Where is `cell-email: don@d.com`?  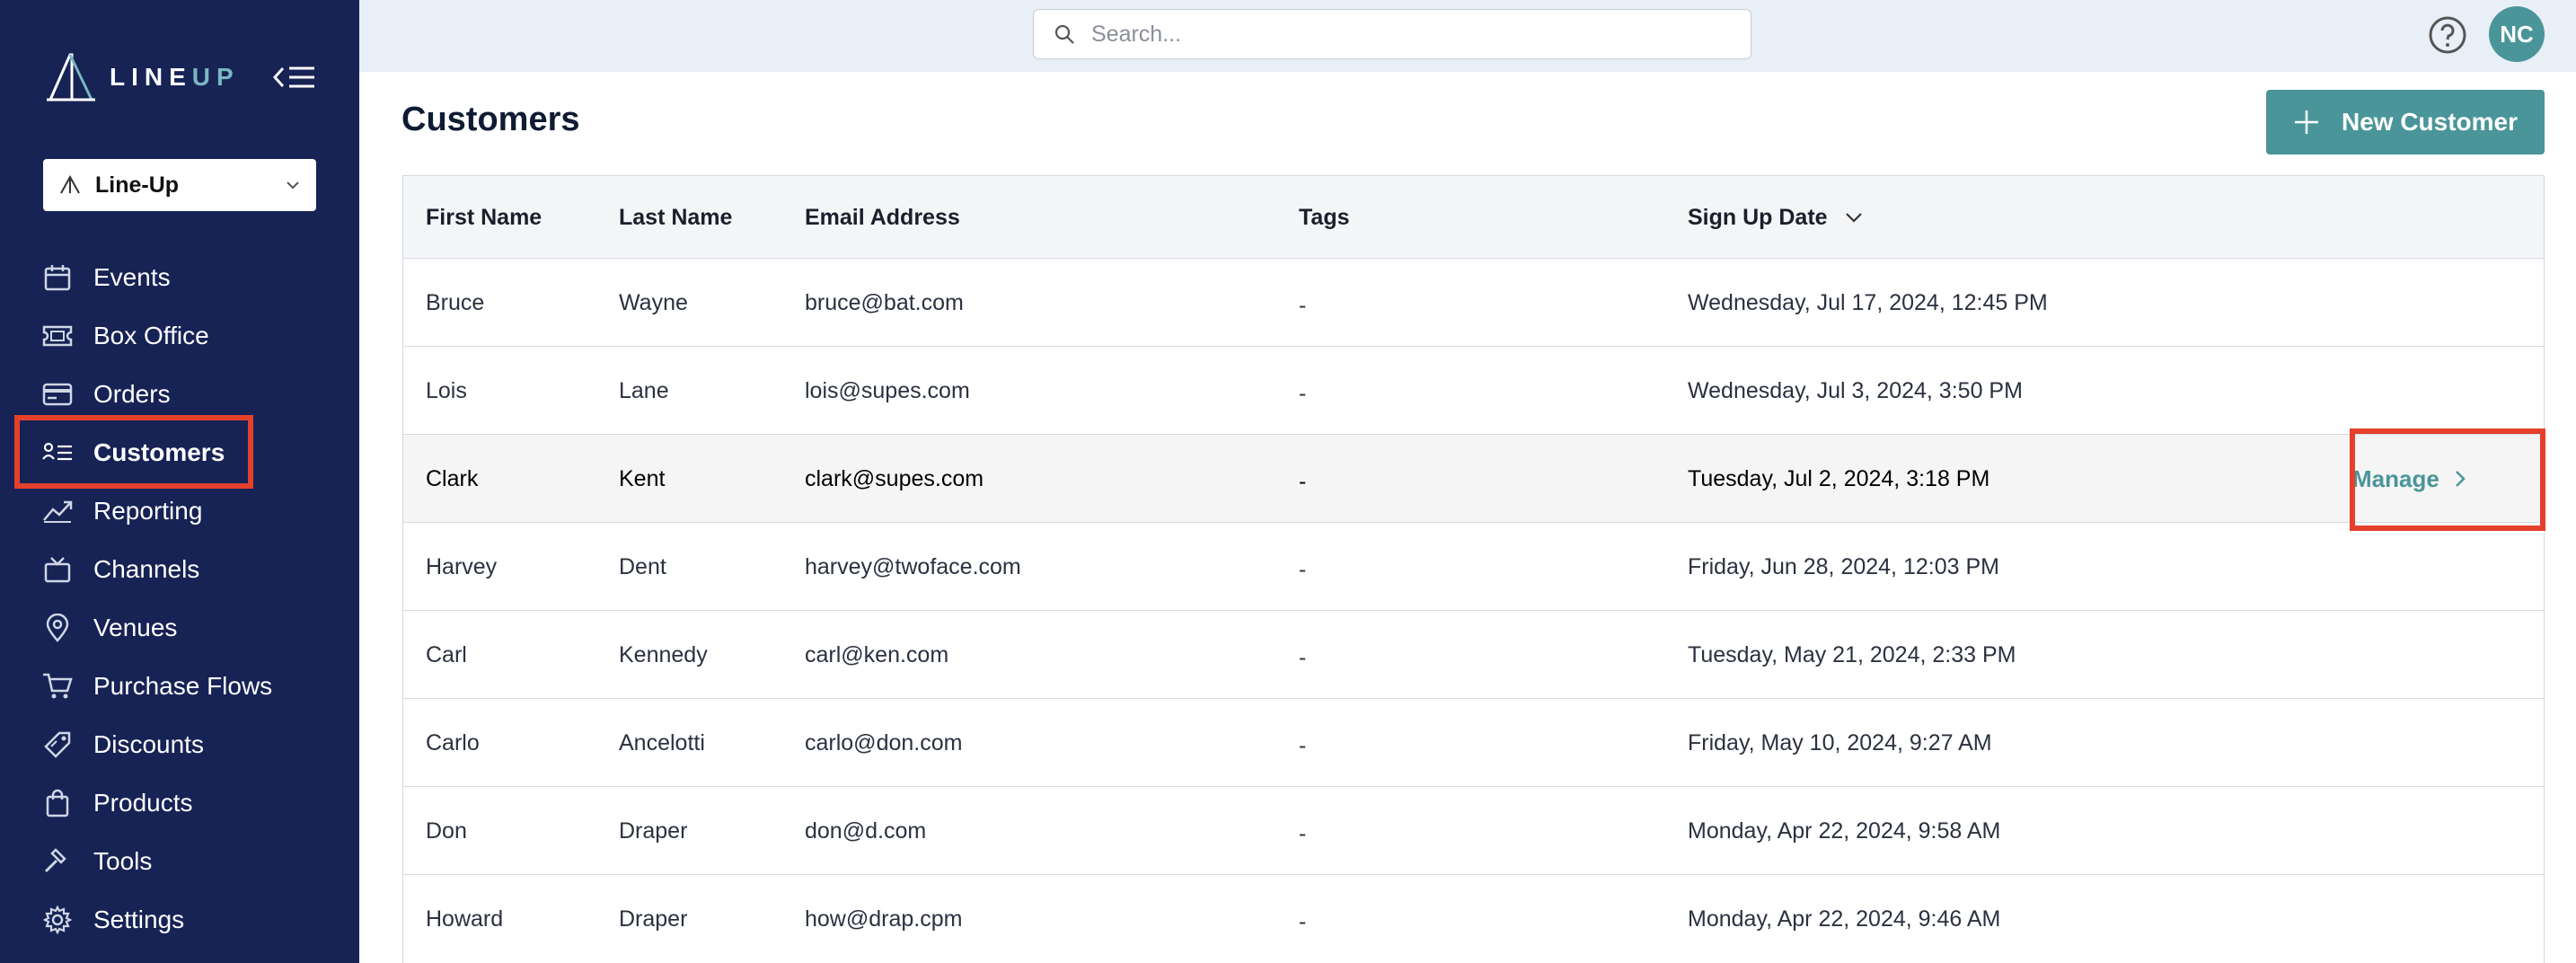 cell-email: don@d.com is located at coordinates (866, 830).